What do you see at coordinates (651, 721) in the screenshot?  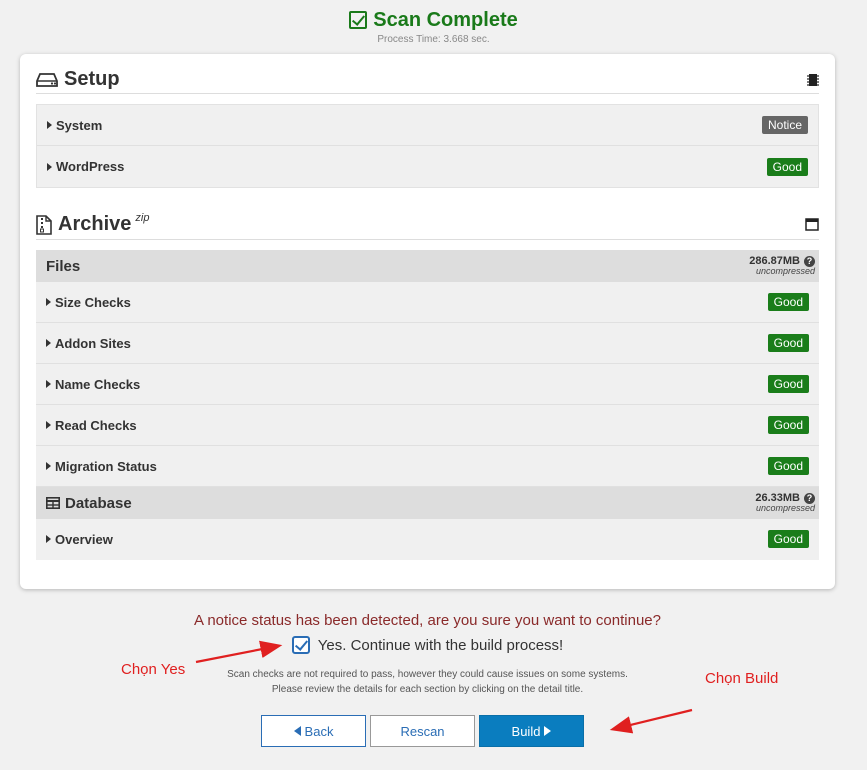 I see `arrow-to-build` at bounding box center [651, 721].